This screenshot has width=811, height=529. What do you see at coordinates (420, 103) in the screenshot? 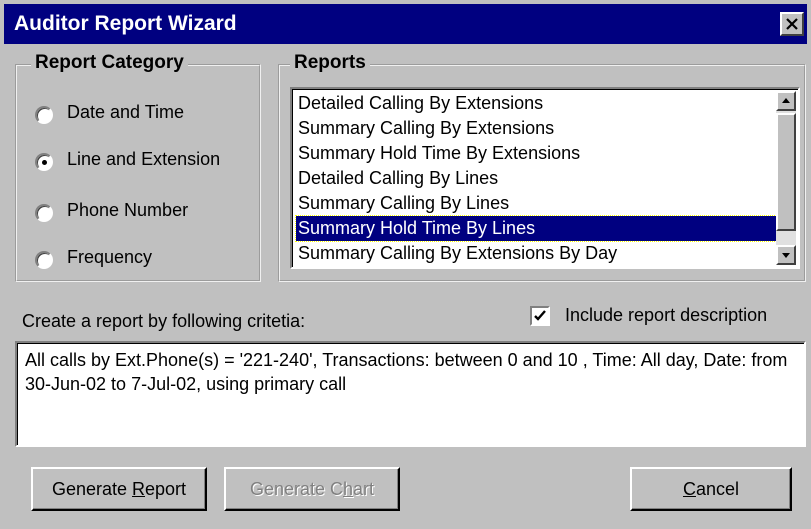
I see `list-item: Detailed Calling By Extensions` at bounding box center [420, 103].